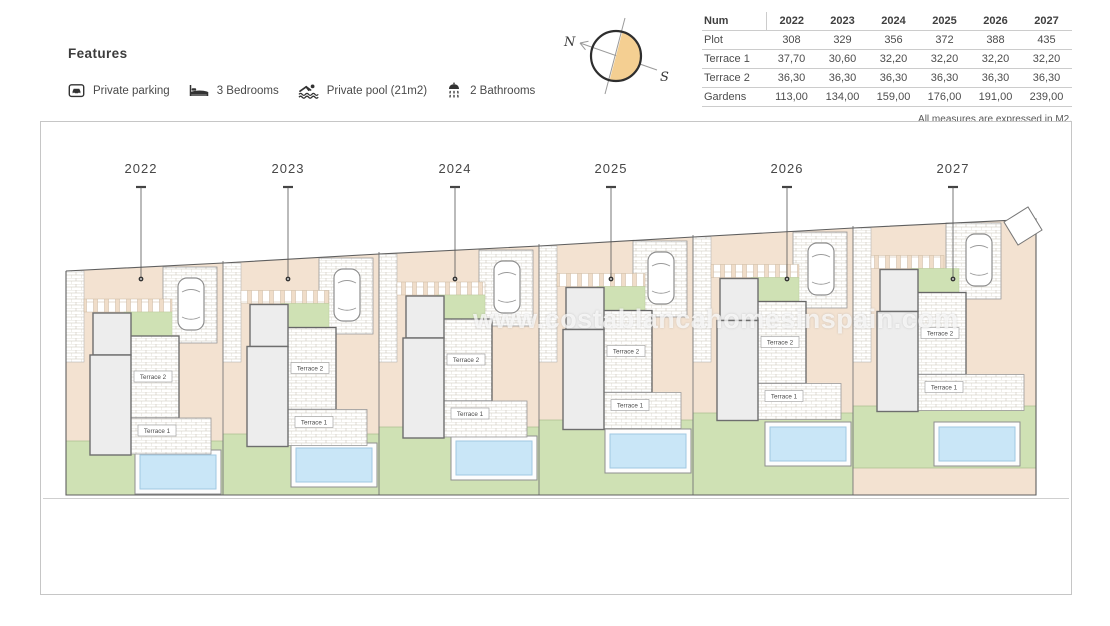  What do you see at coordinates (791, 21) in the screenshot?
I see `table-header-cell: 2022` at bounding box center [791, 21].